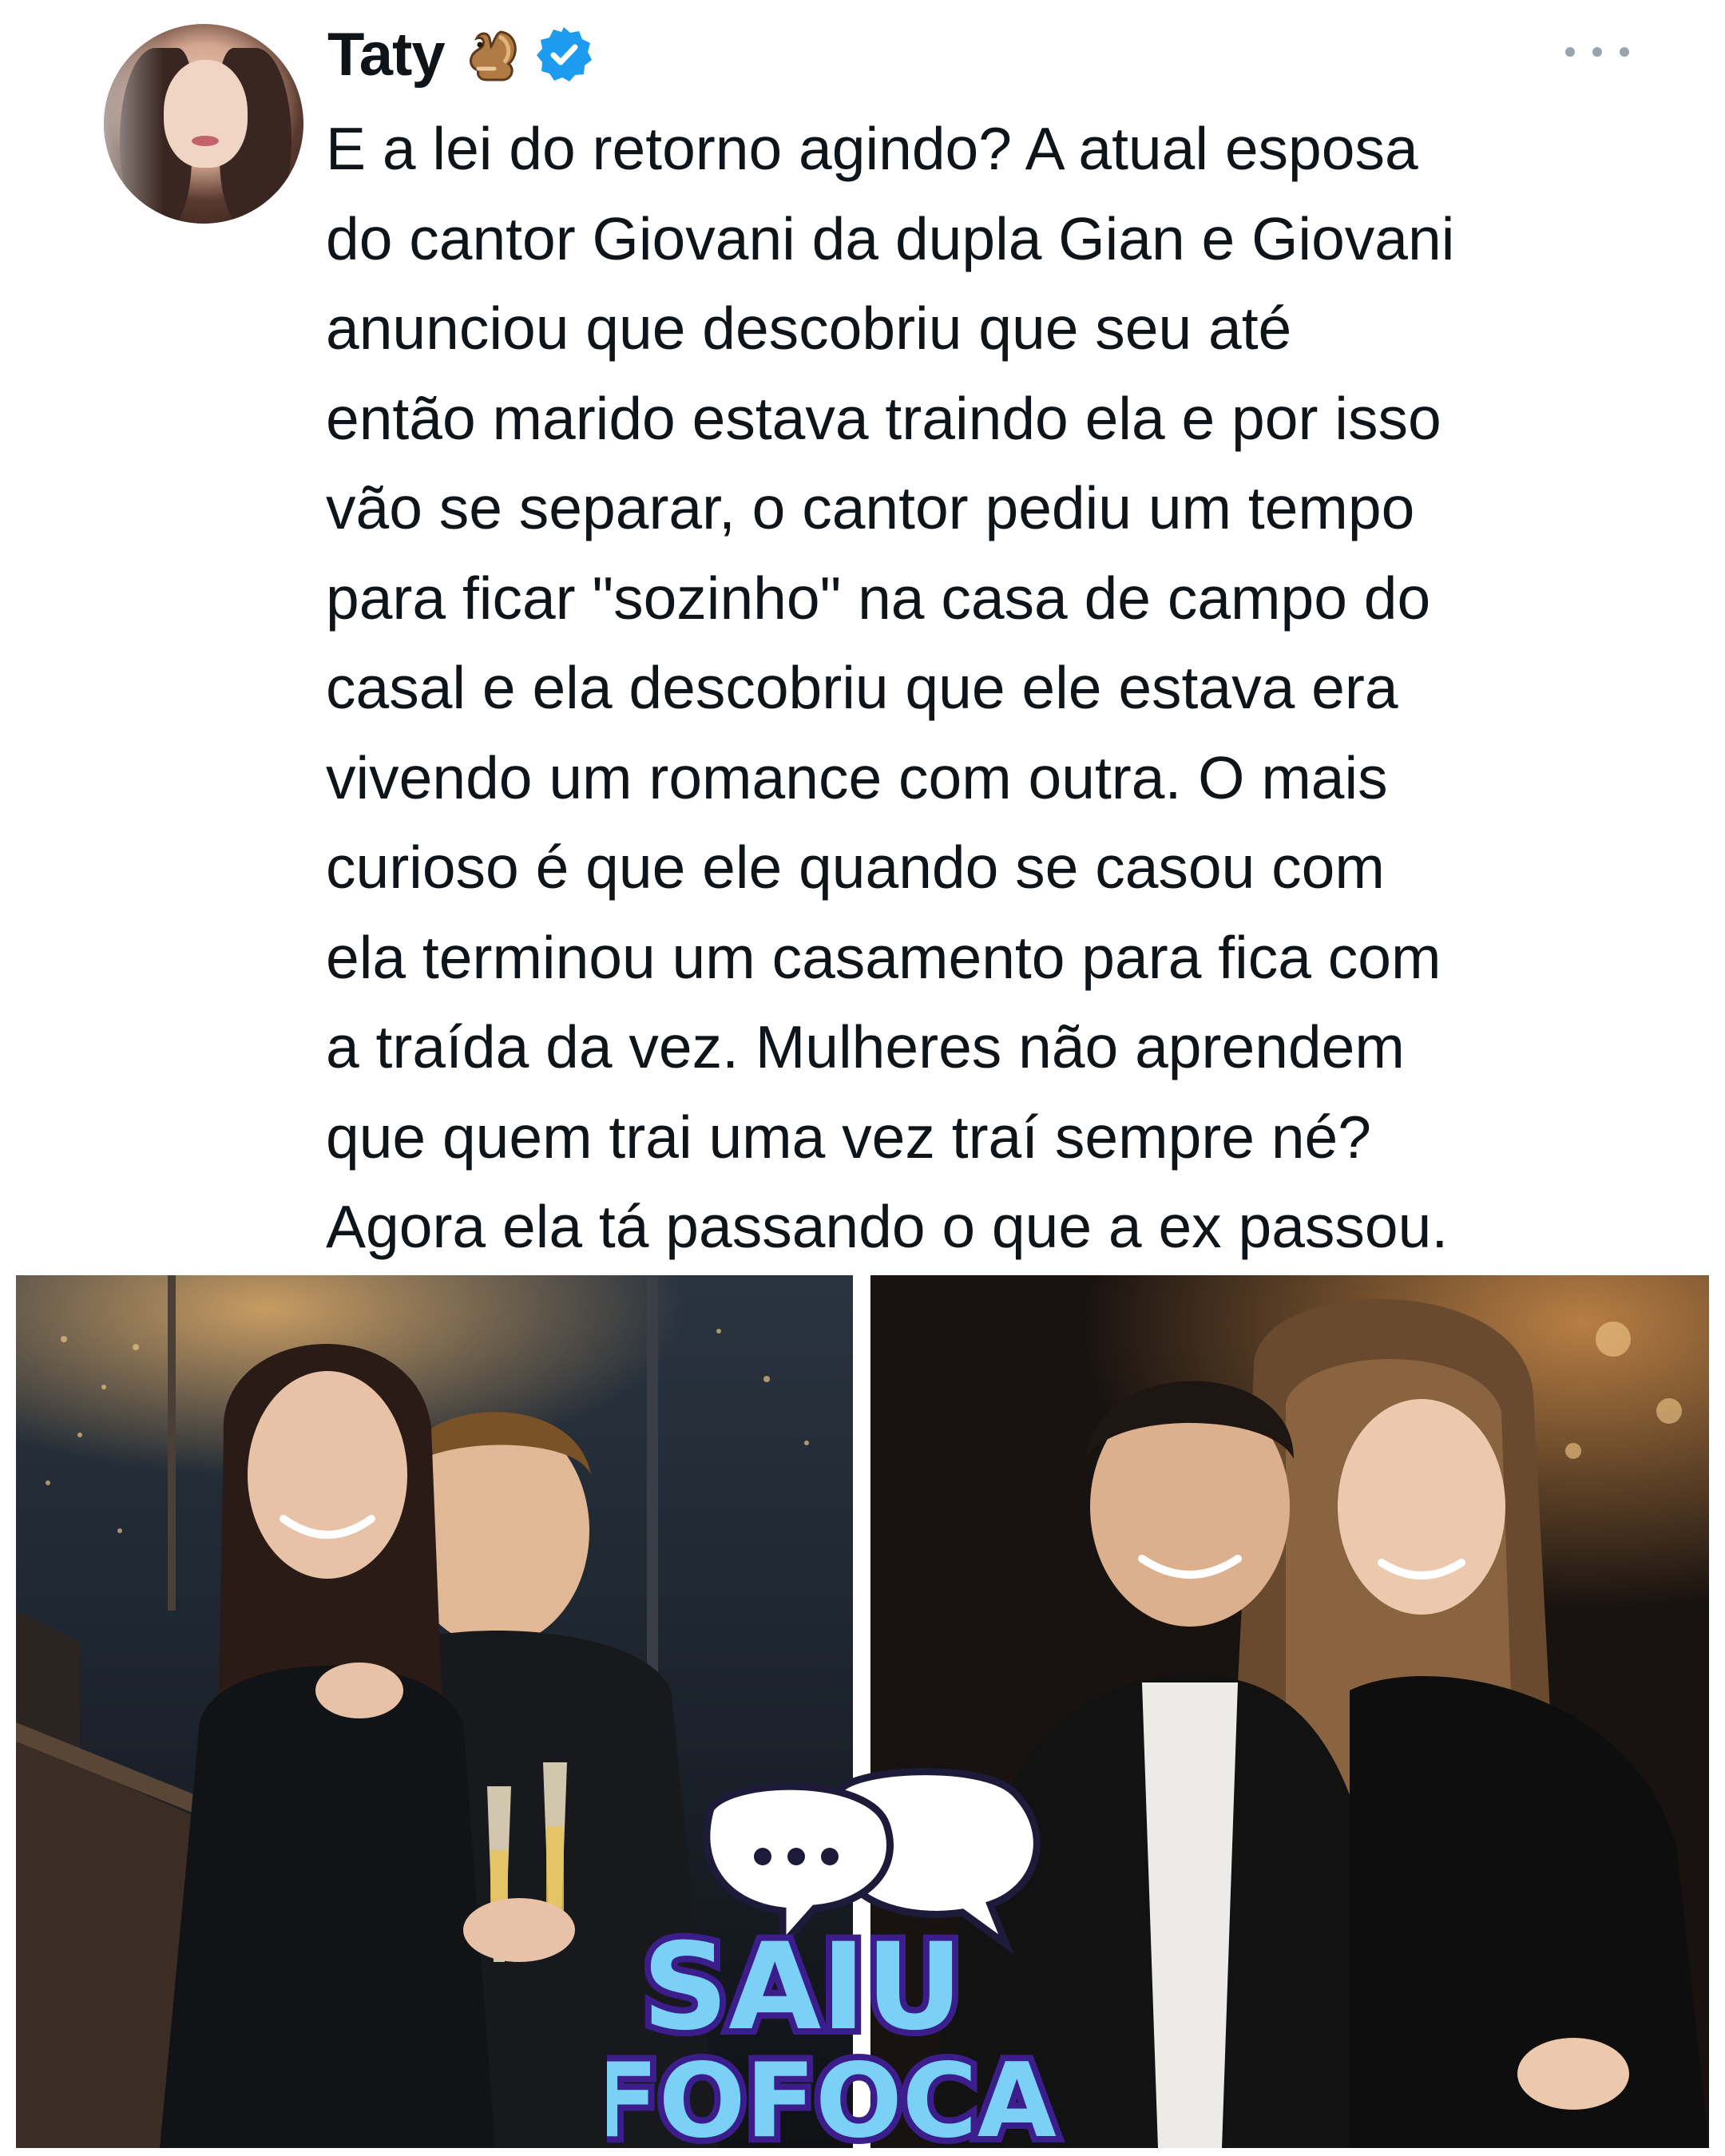  I want to click on speech-bubbles-icon: SAIU FOFOCA, so click(823, 1962).